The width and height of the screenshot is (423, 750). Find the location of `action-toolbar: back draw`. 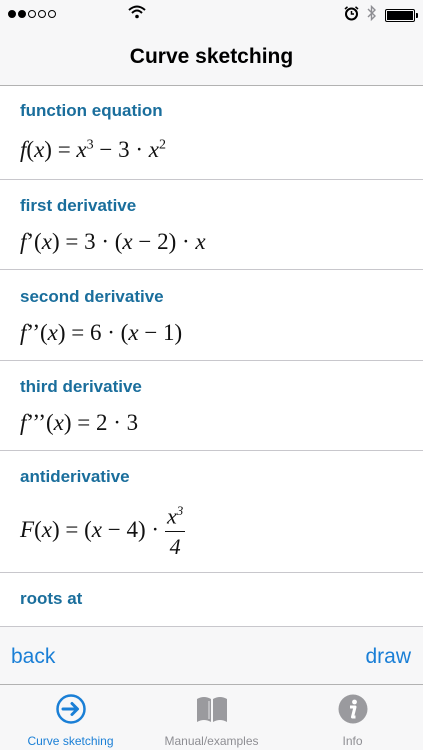

action-toolbar: back draw is located at coordinates (211, 655).